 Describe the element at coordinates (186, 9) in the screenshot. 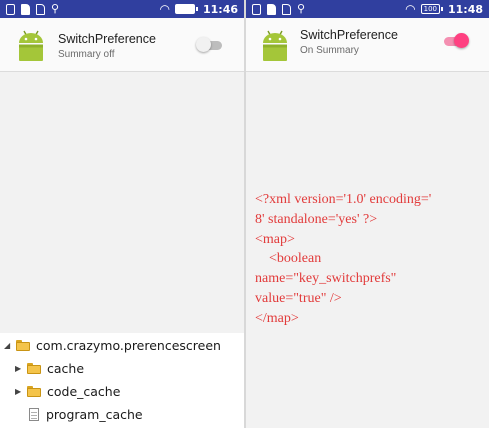

I see `battery-icon` at that location.